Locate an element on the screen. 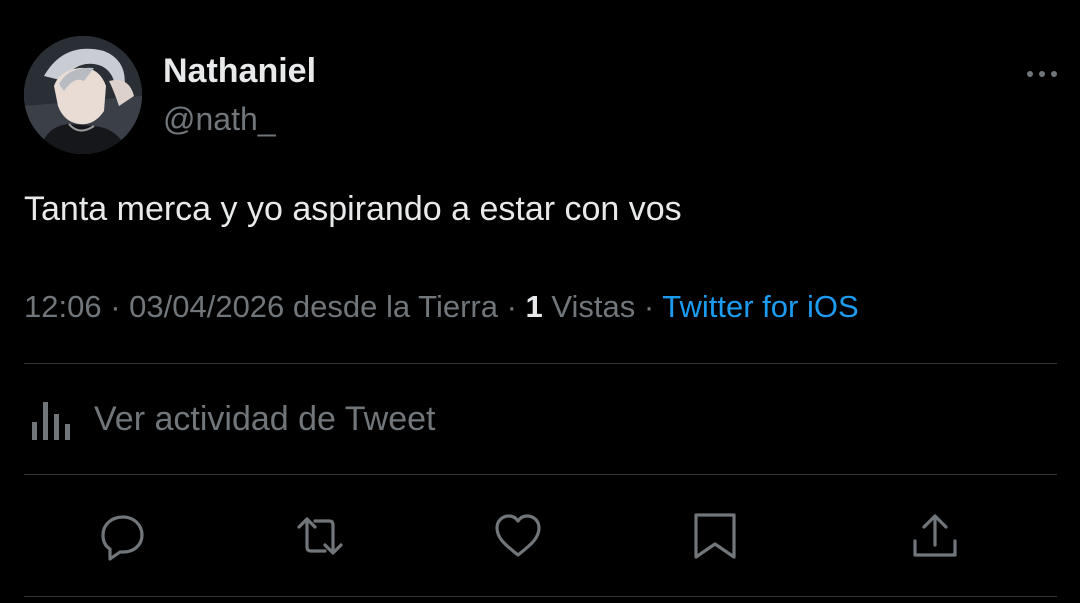 This screenshot has width=1080, height=603. more-options-icon is located at coordinates (1042, 74).